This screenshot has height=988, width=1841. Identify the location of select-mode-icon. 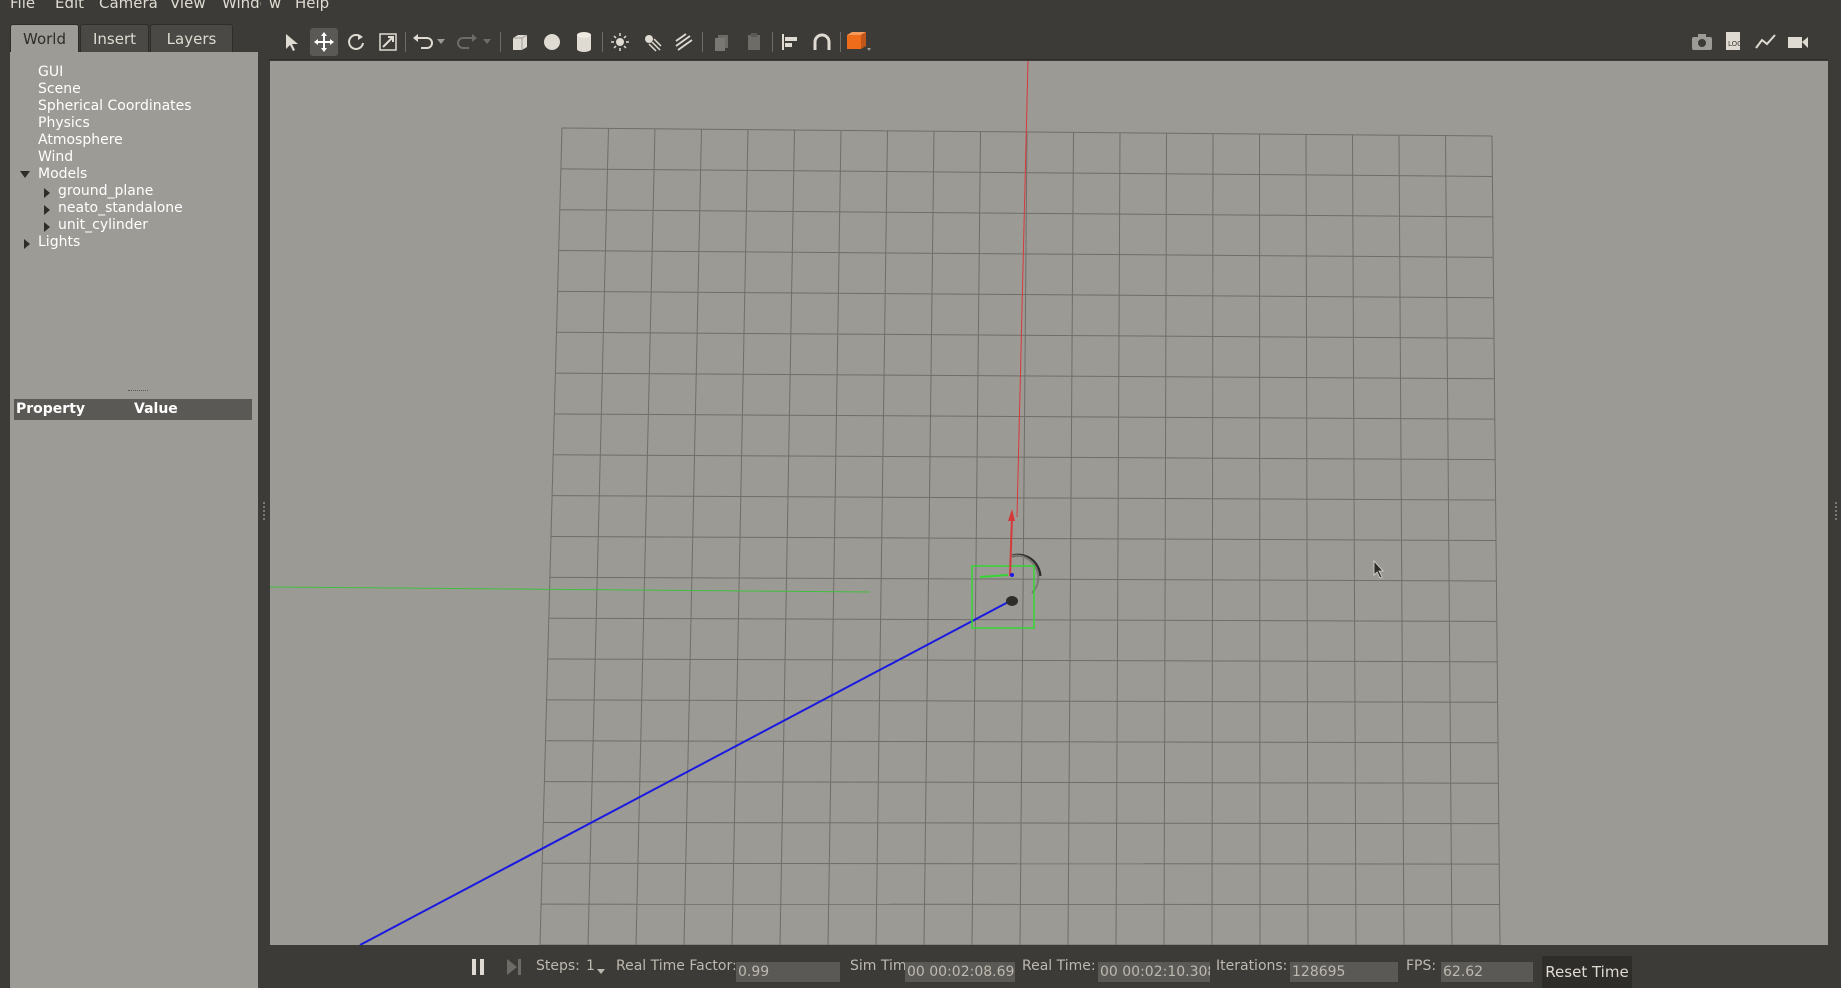
(292, 42).